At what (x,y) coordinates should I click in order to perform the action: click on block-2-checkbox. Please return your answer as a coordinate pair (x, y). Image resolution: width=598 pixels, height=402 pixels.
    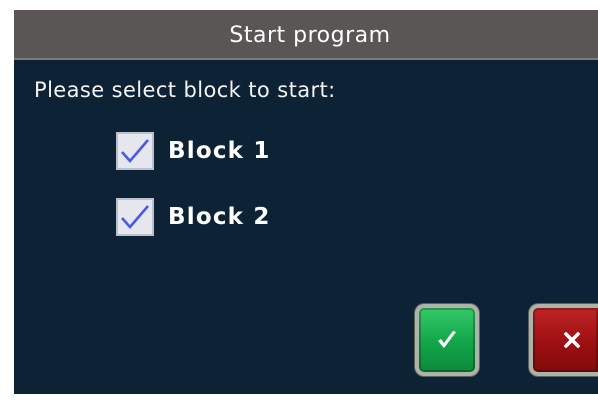
    Looking at the image, I should click on (135, 217).